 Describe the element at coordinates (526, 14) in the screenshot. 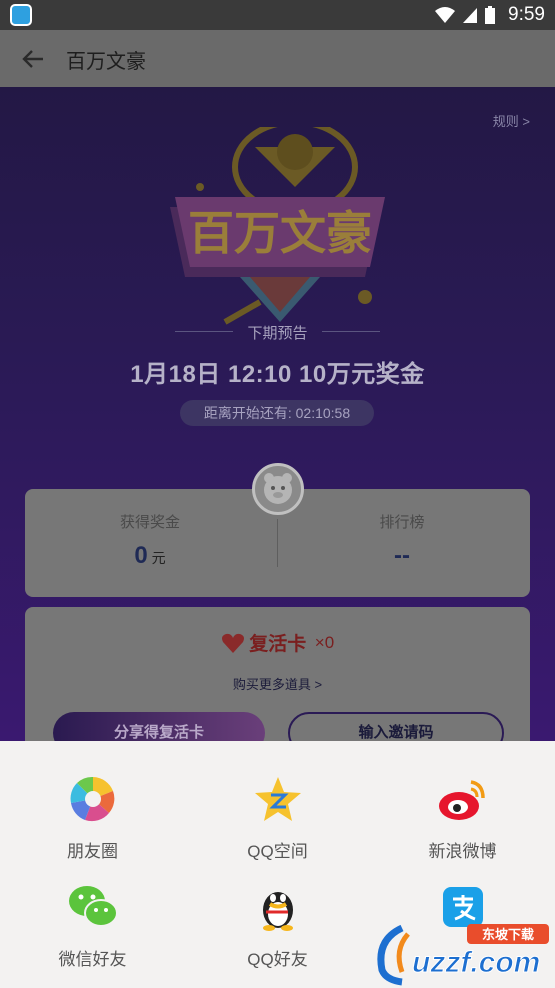

I see `status-time: 9:59` at that location.